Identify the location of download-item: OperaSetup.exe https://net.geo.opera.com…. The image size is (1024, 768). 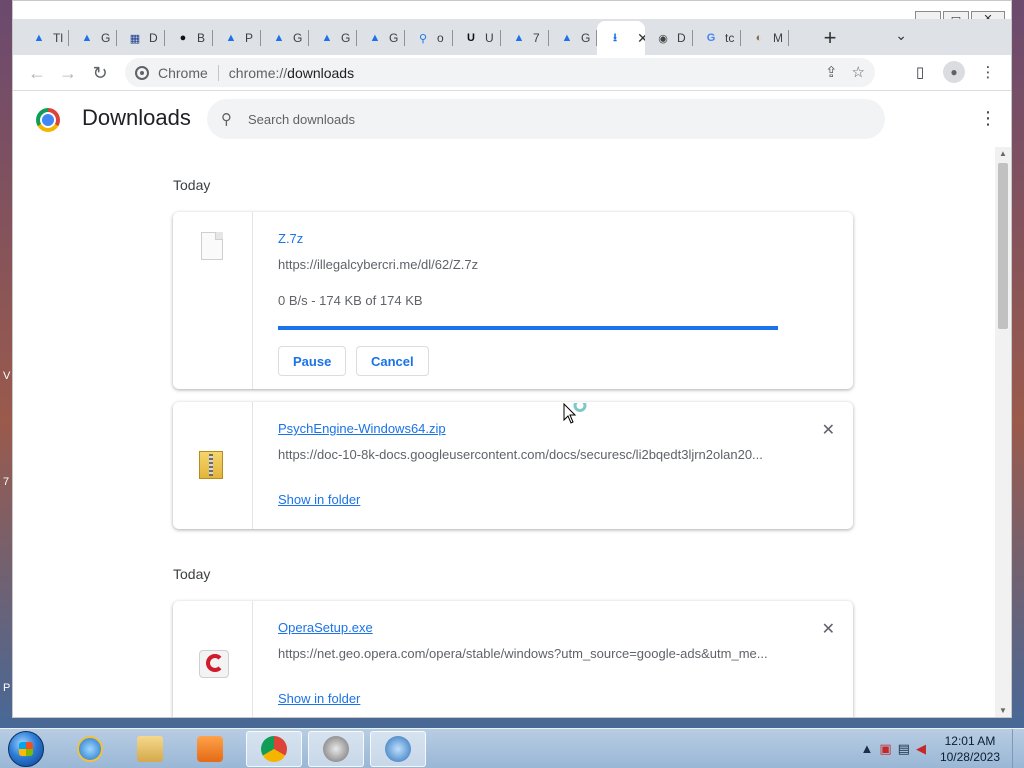
(513, 659).